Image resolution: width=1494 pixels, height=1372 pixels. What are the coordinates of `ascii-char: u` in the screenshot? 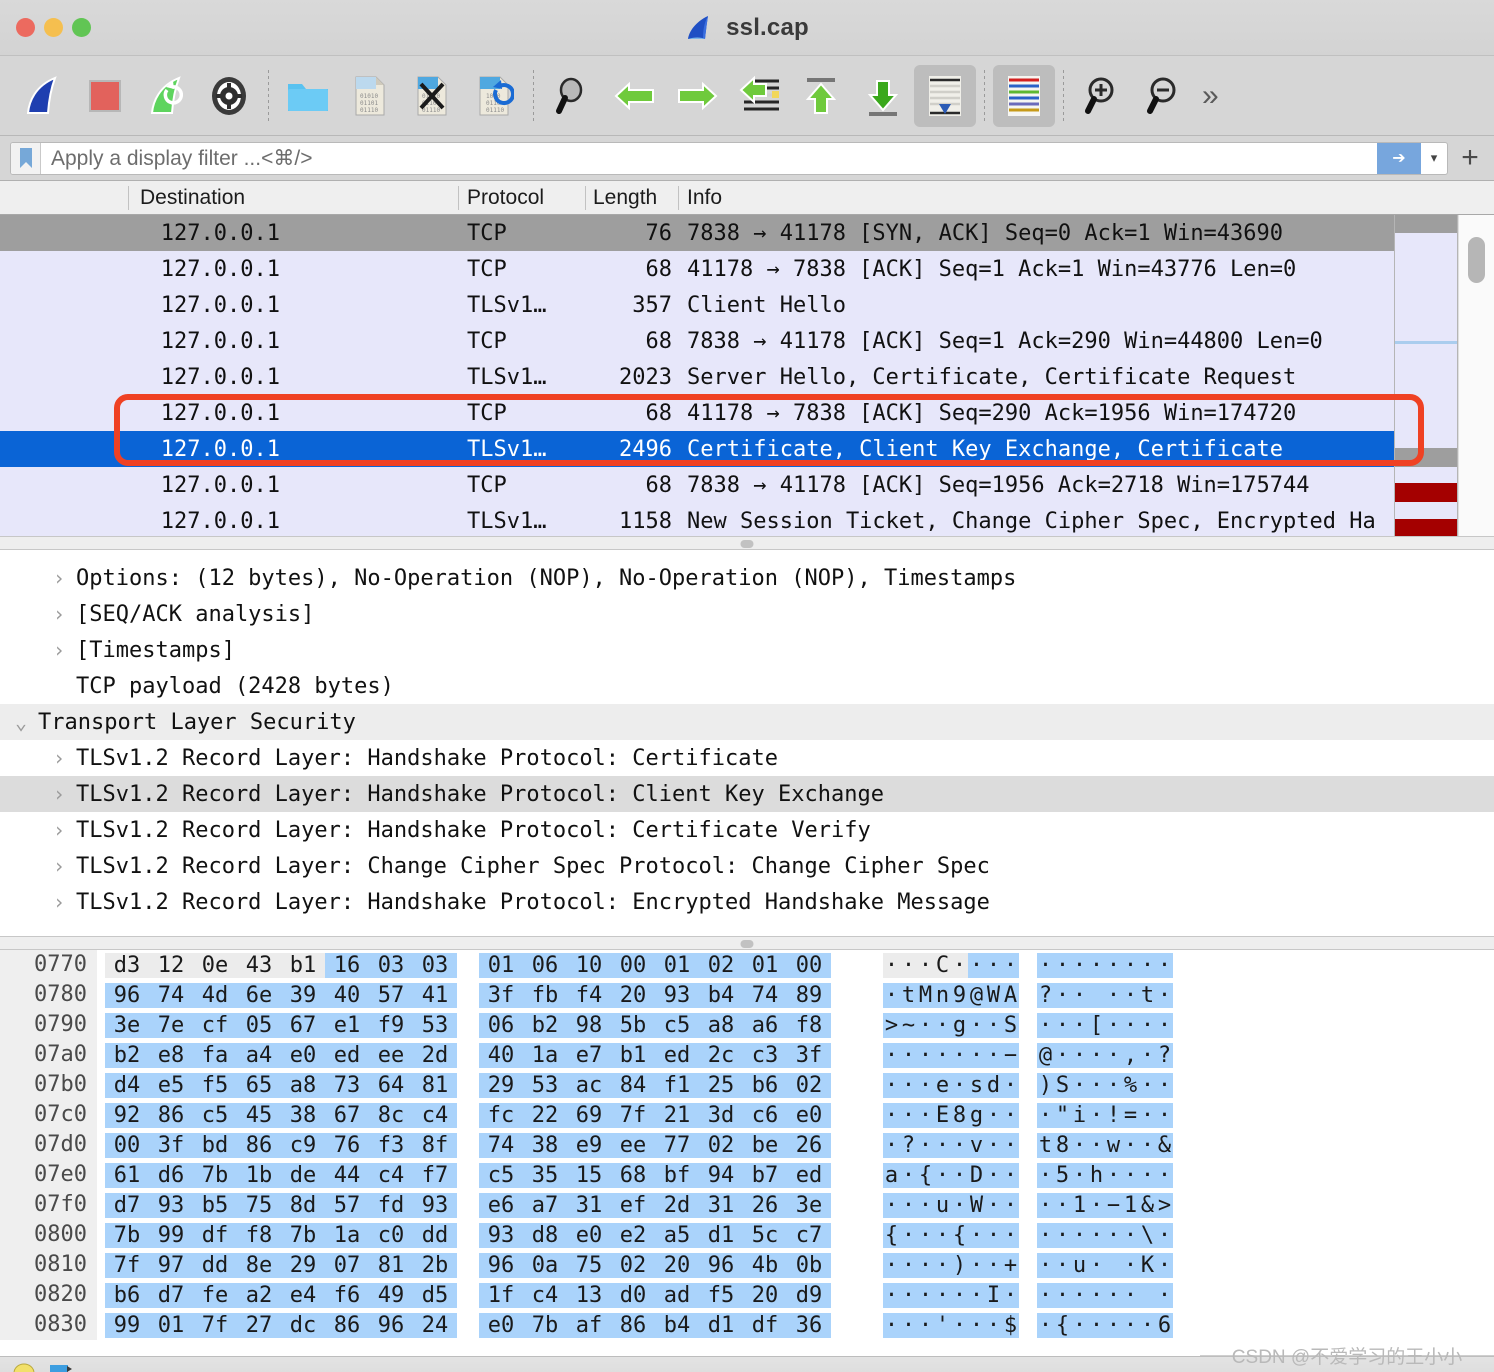 It's located at (1079, 1265).